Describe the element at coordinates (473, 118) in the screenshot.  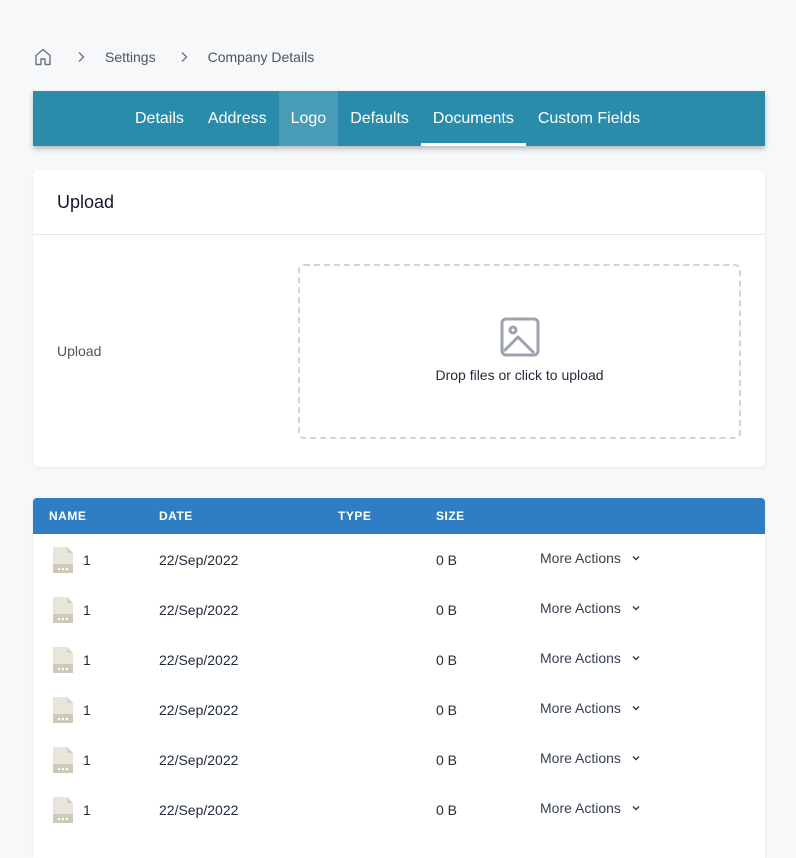
I see `tab-documents: Documents` at that location.